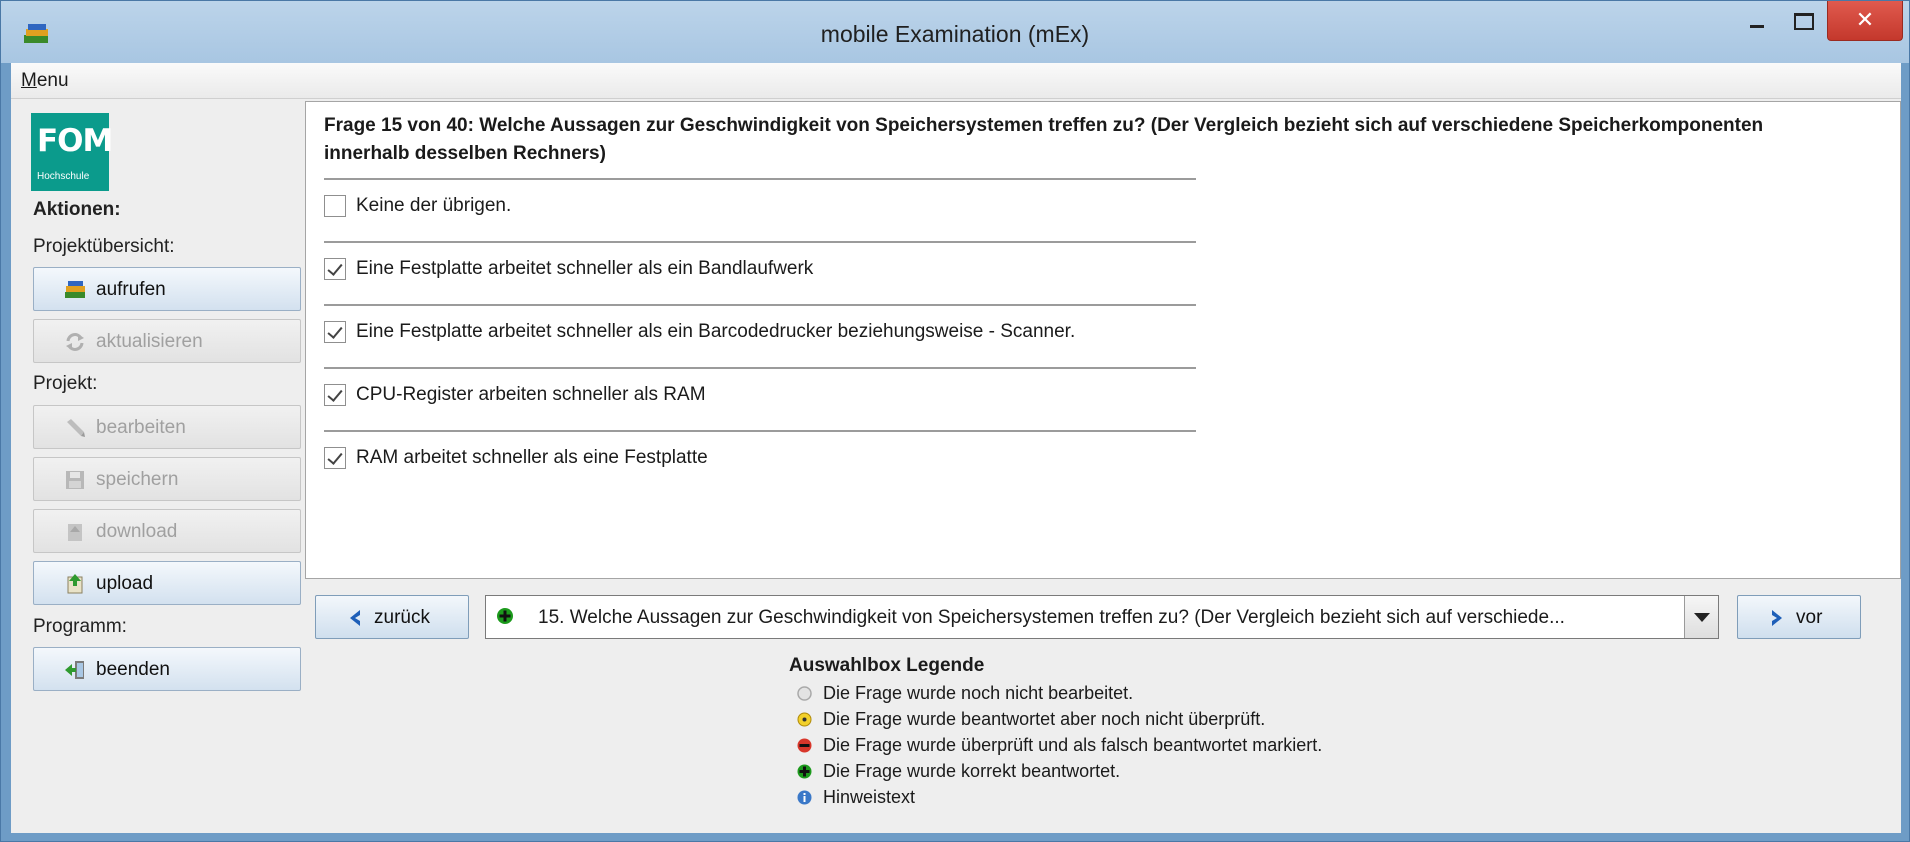 This screenshot has height=842, width=1910. Describe the element at coordinates (76, 428) in the screenshot. I see `pencil-icon` at that location.